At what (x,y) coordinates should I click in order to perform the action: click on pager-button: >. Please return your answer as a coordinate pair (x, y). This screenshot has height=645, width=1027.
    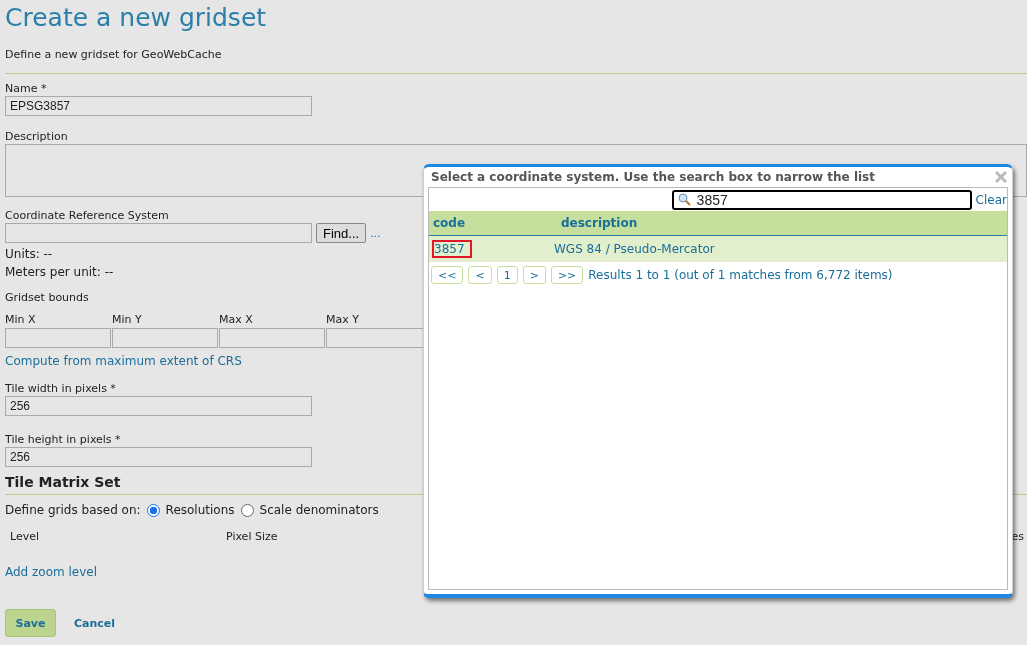
    Looking at the image, I should click on (534, 275).